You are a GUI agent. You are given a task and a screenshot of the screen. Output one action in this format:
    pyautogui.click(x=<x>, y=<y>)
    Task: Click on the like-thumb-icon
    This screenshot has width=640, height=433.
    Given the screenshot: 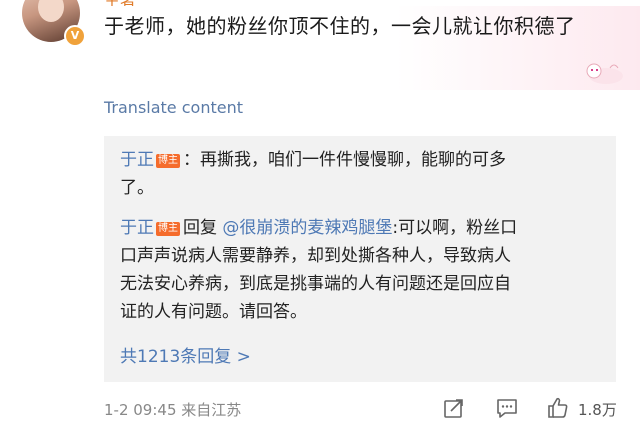 What is the action you would take?
    pyautogui.click(x=558, y=408)
    